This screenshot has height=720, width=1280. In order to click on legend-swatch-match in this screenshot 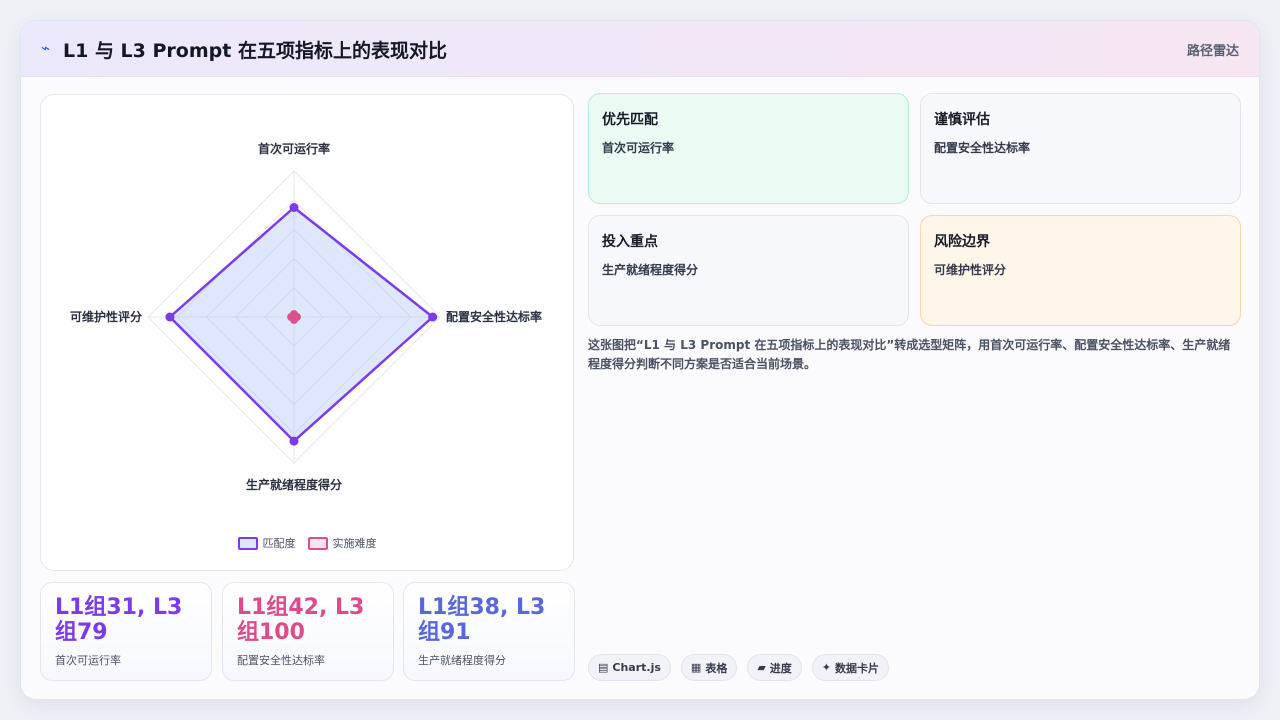, I will do `click(247, 543)`.